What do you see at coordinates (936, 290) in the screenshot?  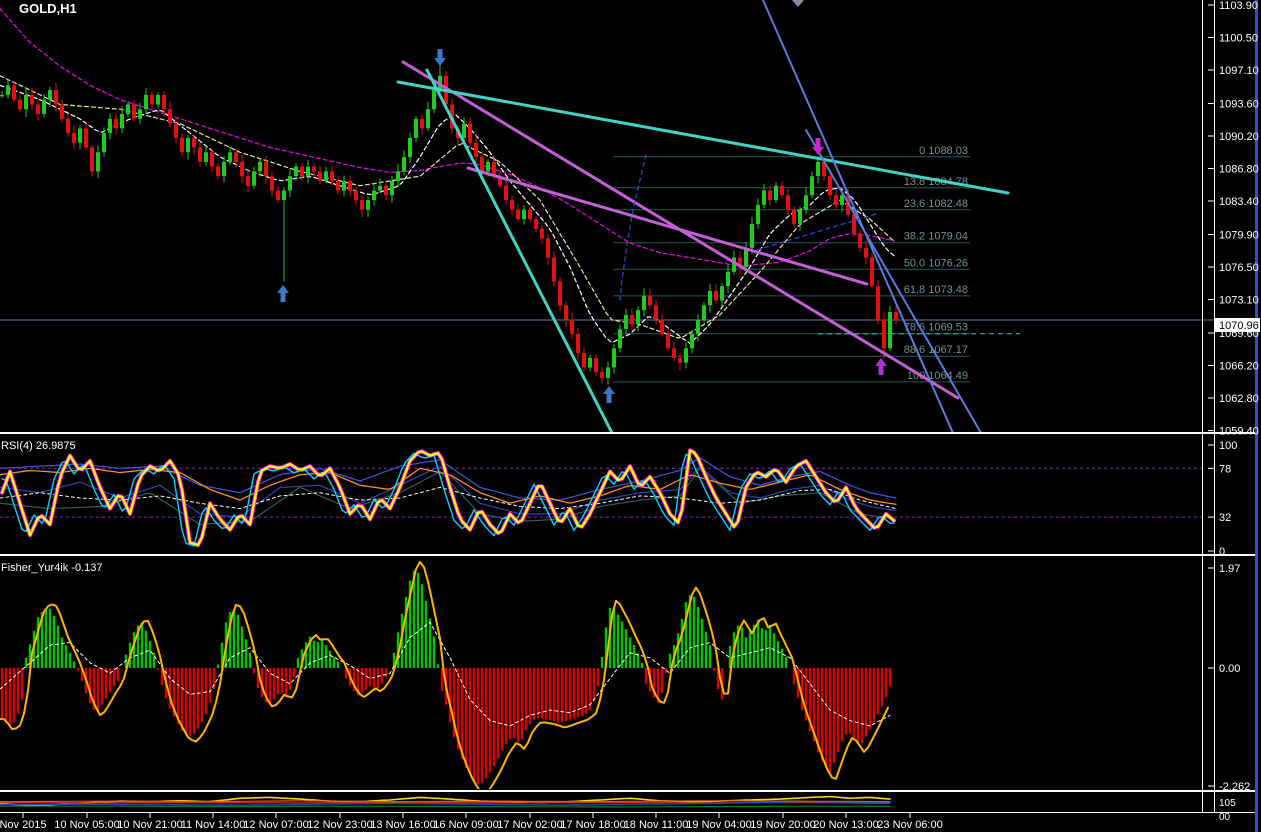 I see `fib-level-label: 61.8 1073.48` at bounding box center [936, 290].